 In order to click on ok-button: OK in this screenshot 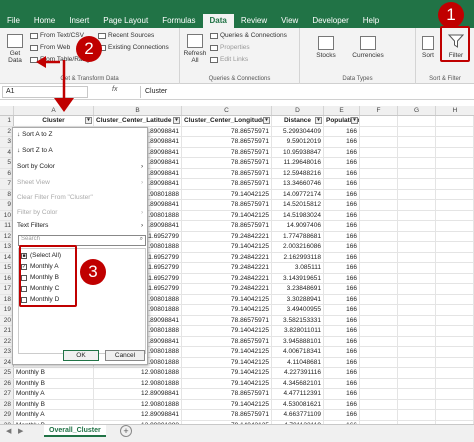, I will do `click(81, 355)`.